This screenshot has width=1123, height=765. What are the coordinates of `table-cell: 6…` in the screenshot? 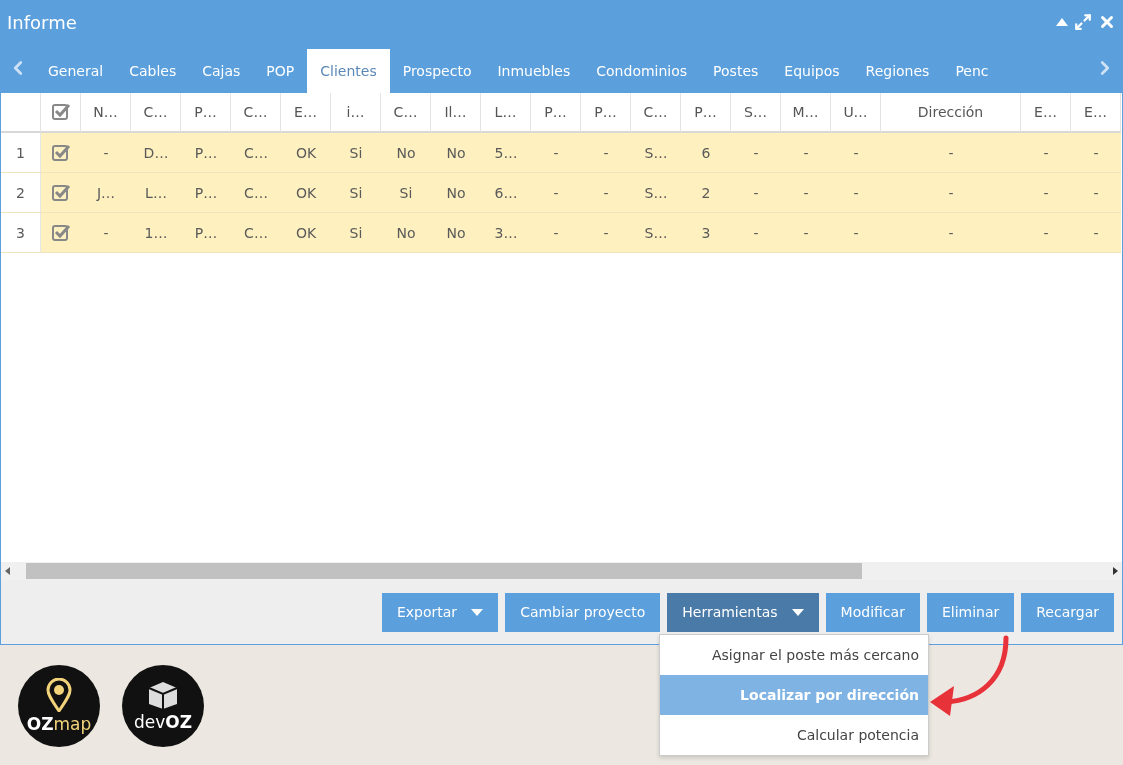 It's located at (506, 193).